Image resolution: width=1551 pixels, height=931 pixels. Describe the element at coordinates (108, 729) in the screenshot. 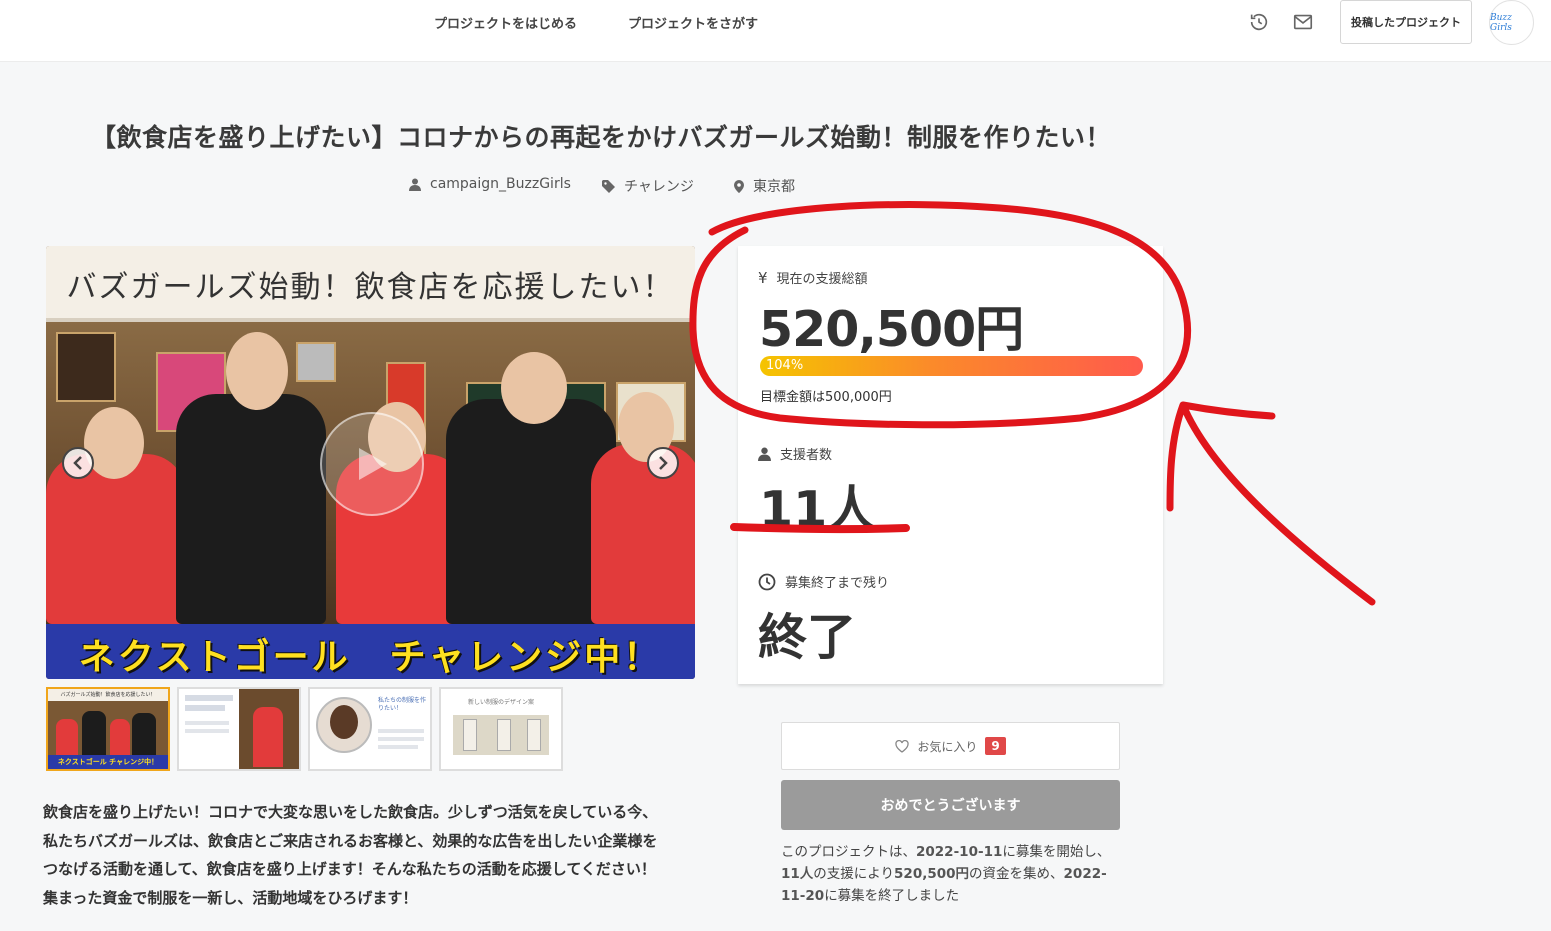

I see `thumbnail-1: バズガールズ始動！飲食店を応援したい！ ネクストゴール チャレンジ中！` at that location.